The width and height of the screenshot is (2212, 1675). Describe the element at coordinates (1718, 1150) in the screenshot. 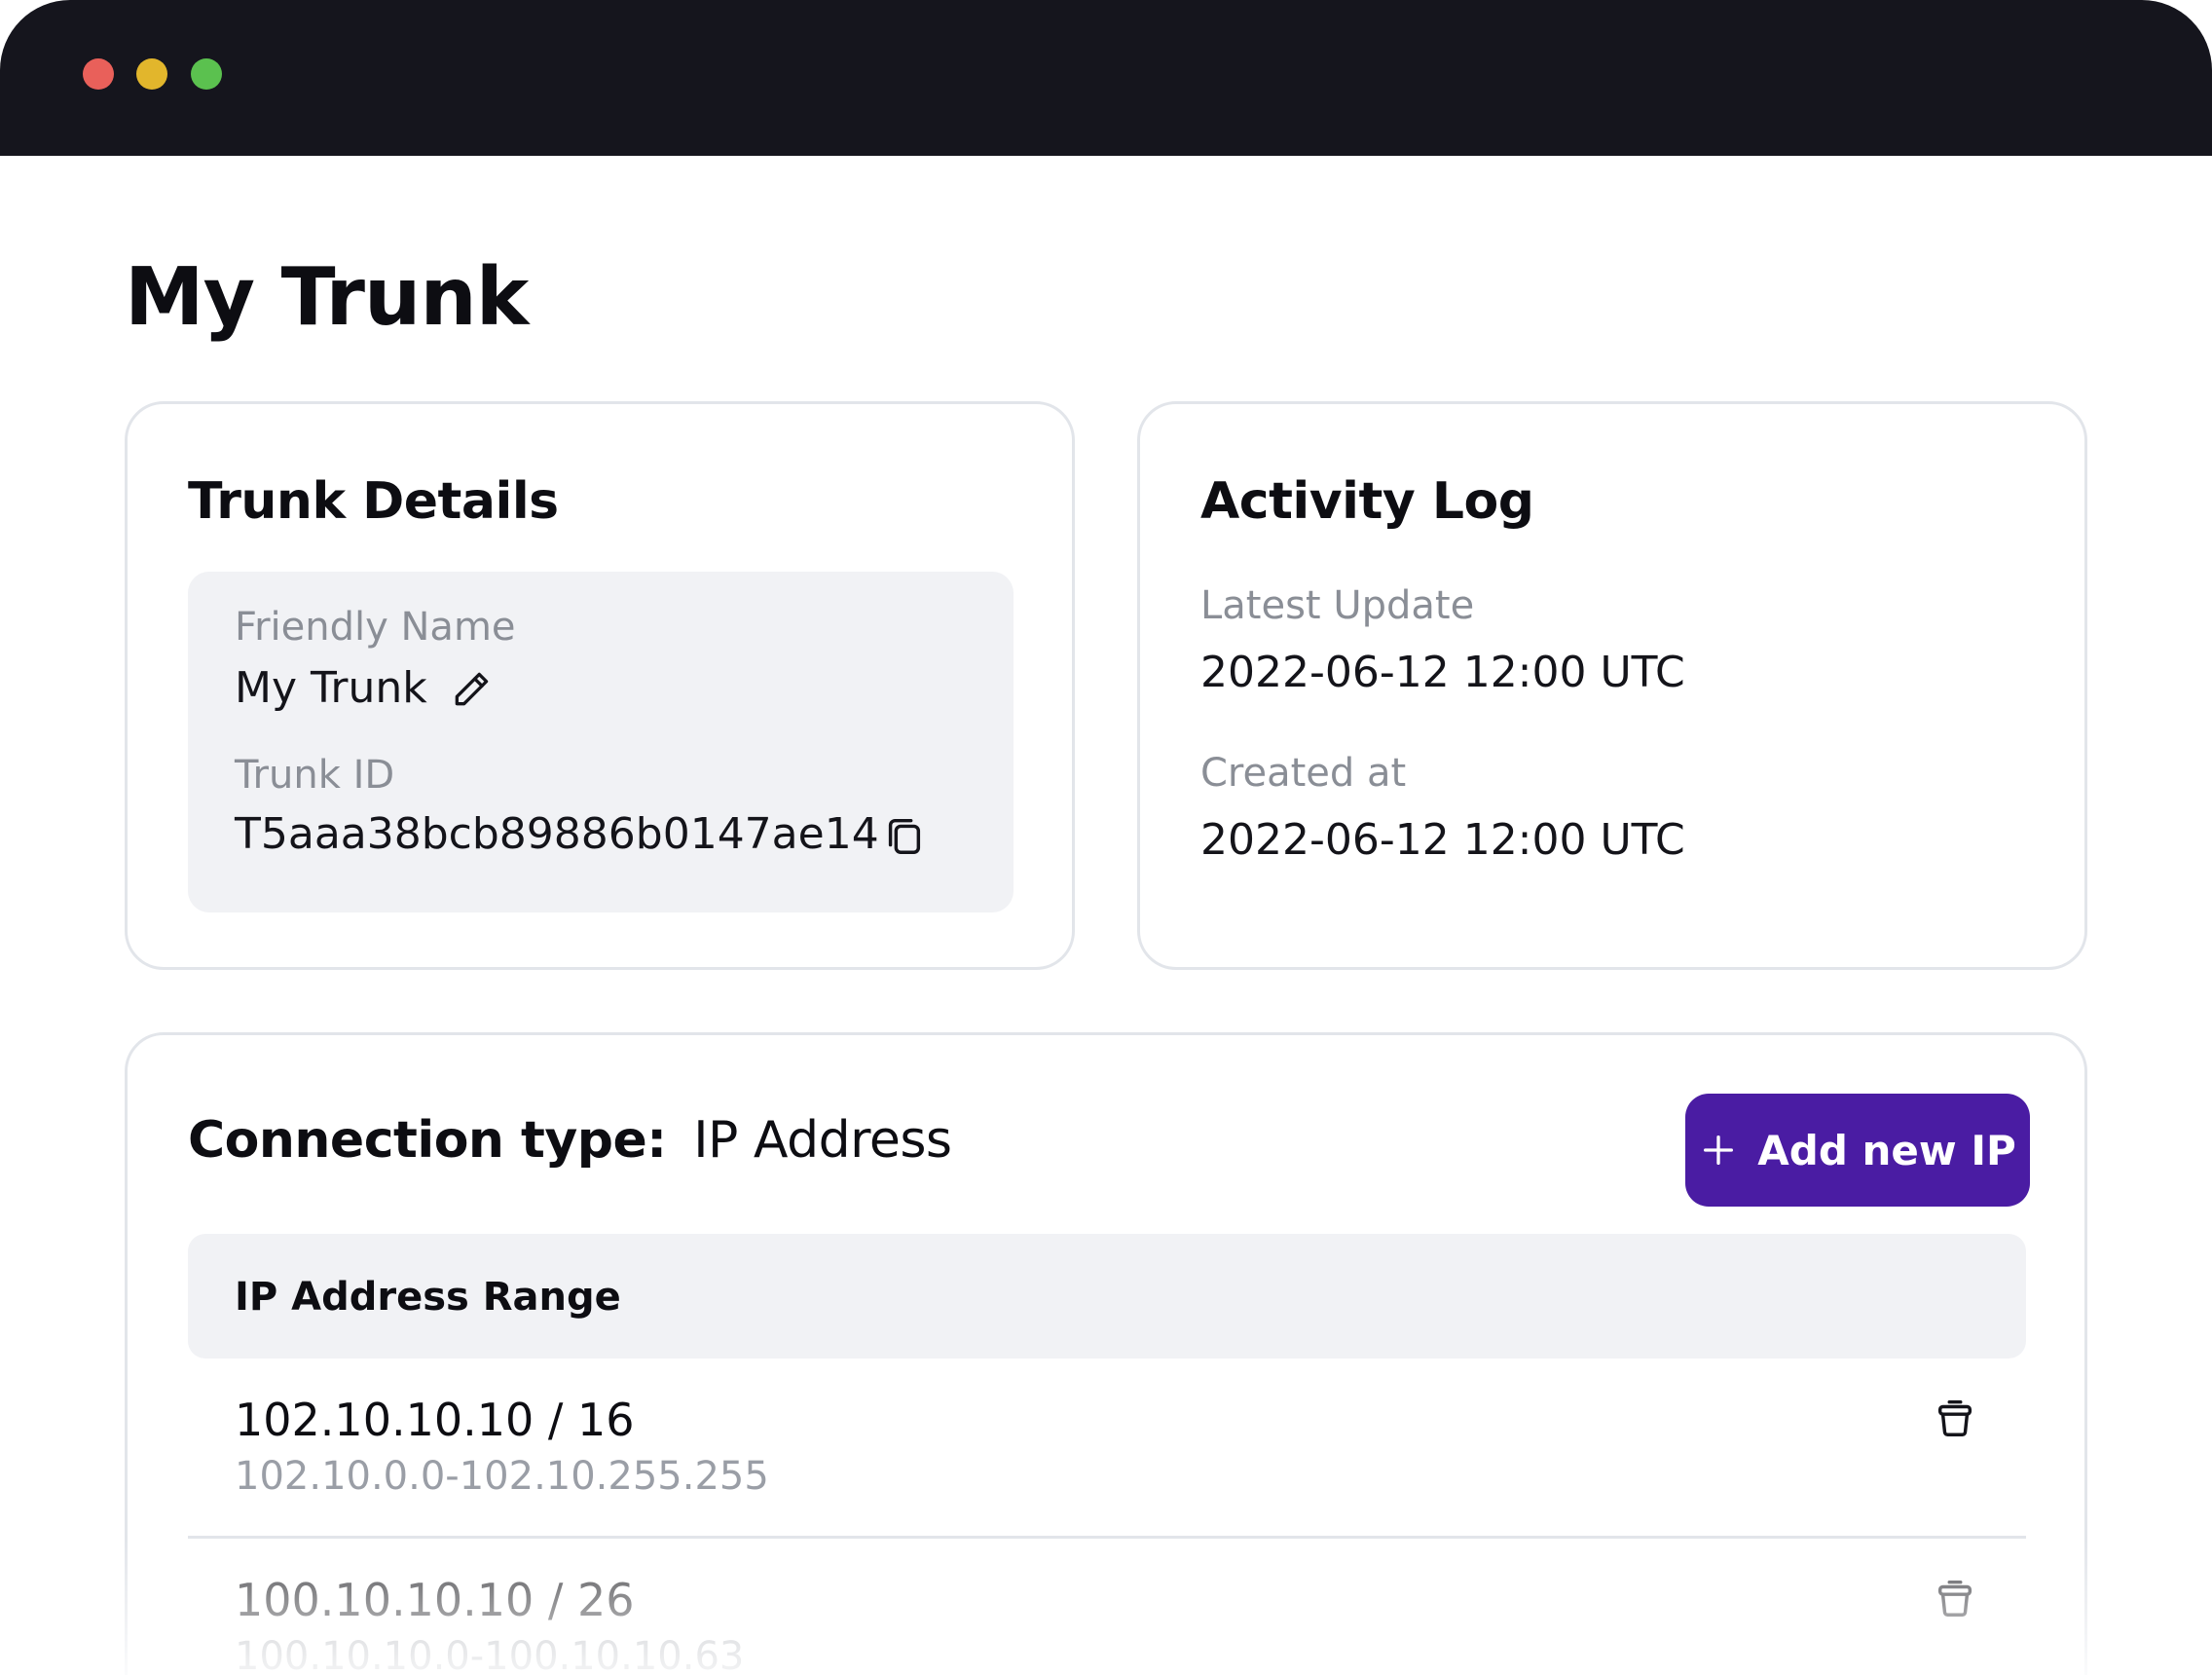

I see `plus-icon` at that location.